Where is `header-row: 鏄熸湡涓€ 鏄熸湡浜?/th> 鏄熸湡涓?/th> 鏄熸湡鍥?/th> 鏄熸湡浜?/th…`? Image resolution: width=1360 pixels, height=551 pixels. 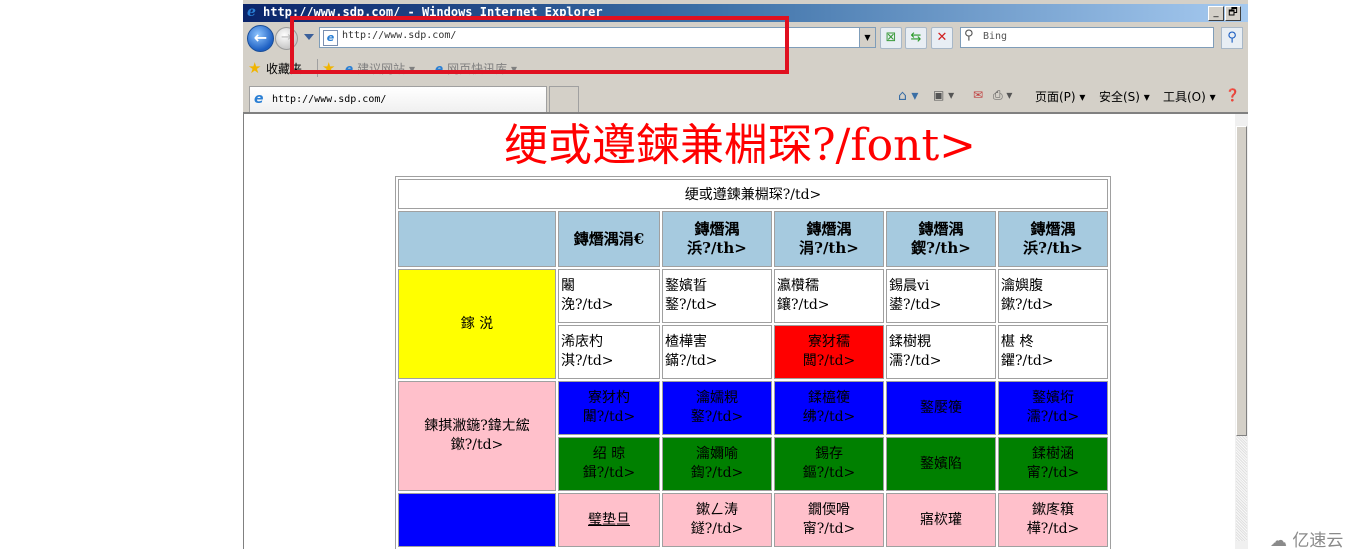 header-row: 鏄熸湡涓€ 鏄熸湡浜?/th> 鏄熸湡涓?/th> 鏄熸湡鍥?/th> 鏄熸湡浜?/th… is located at coordinates (753, 239).